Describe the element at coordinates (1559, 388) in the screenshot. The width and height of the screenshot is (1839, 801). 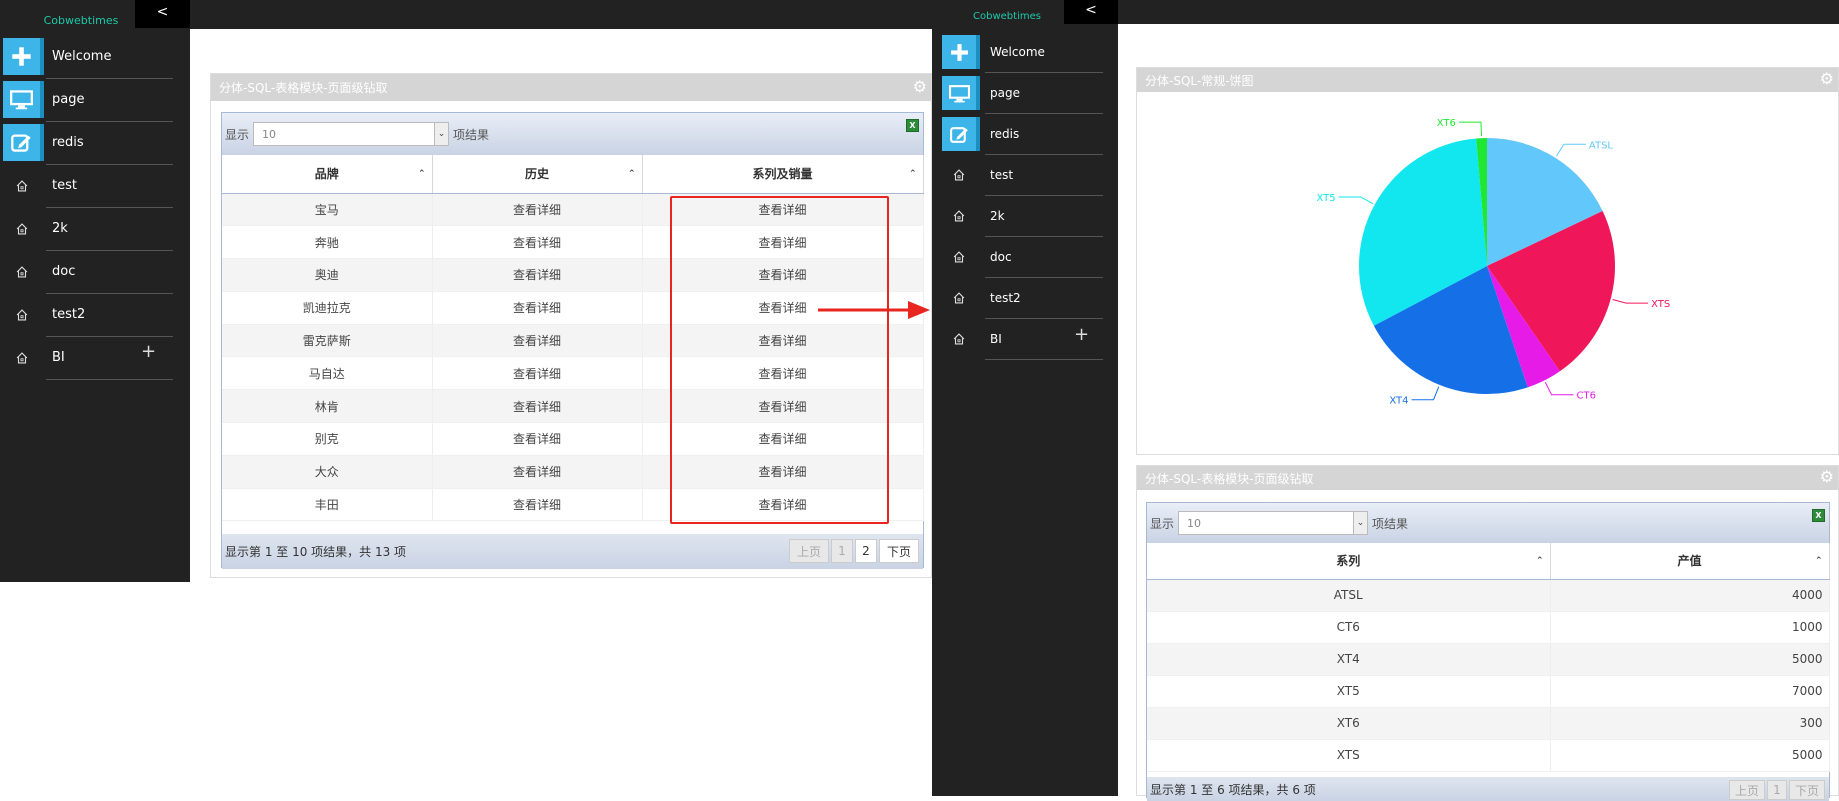
I see `pie-label-line` at that location.